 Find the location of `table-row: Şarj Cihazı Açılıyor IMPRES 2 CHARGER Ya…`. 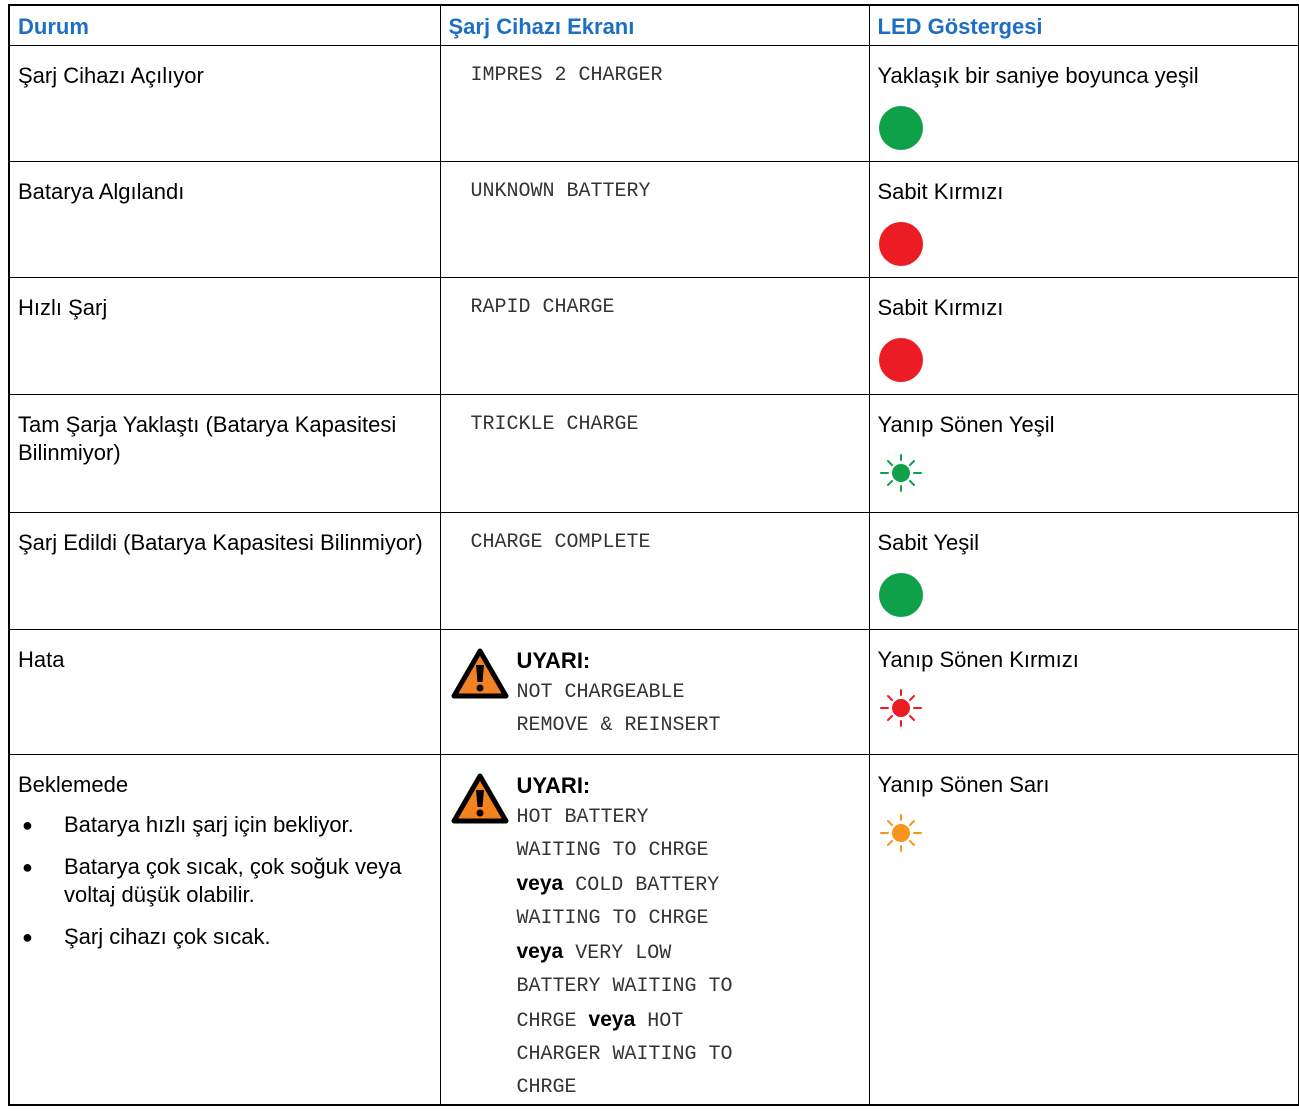

table-row: Şarj Cihazı Açılıyor IMPRES 2 CHARGER Ya… is located at coordinates (653, 103).